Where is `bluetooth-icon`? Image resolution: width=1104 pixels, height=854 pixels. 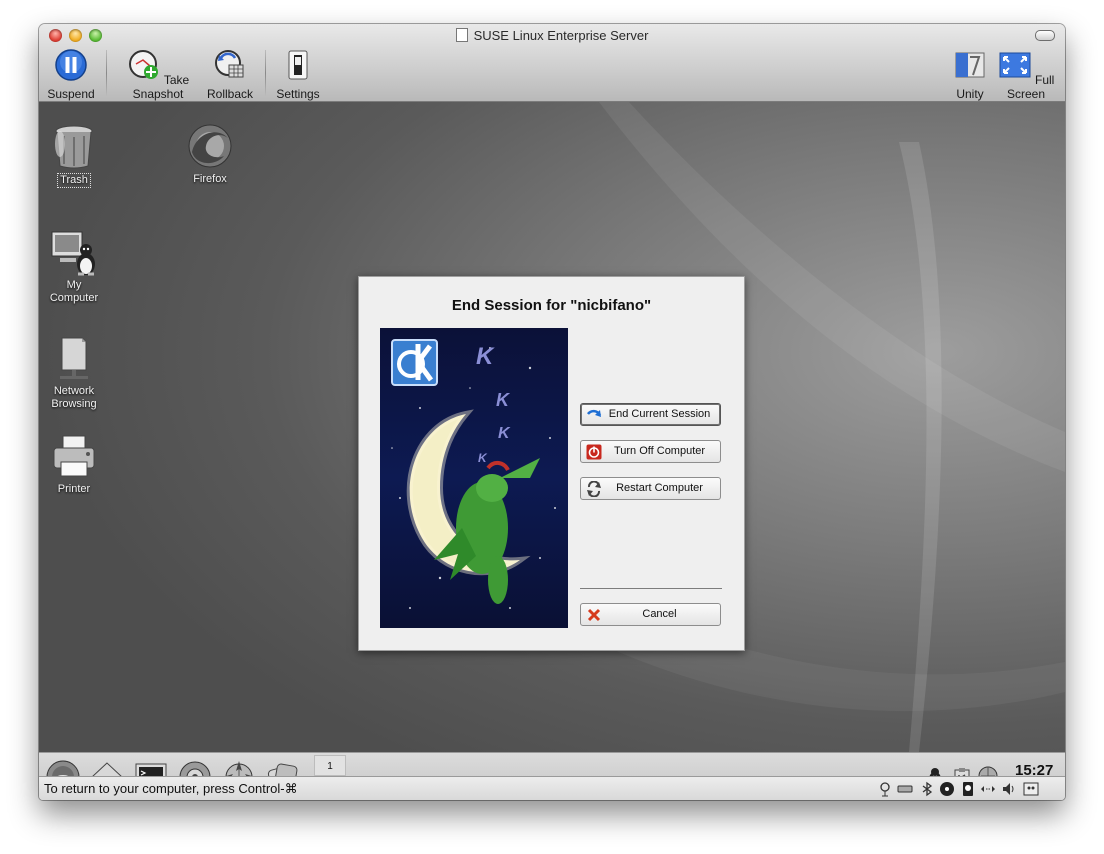
bluetooth-icon is located at coordinates (927, 789).